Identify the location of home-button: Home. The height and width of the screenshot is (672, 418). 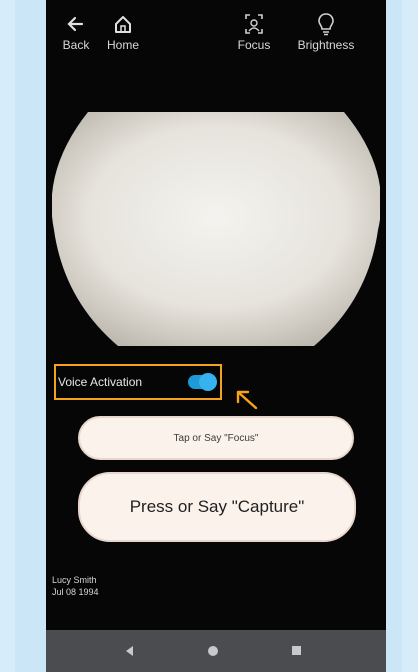
(123, 32).